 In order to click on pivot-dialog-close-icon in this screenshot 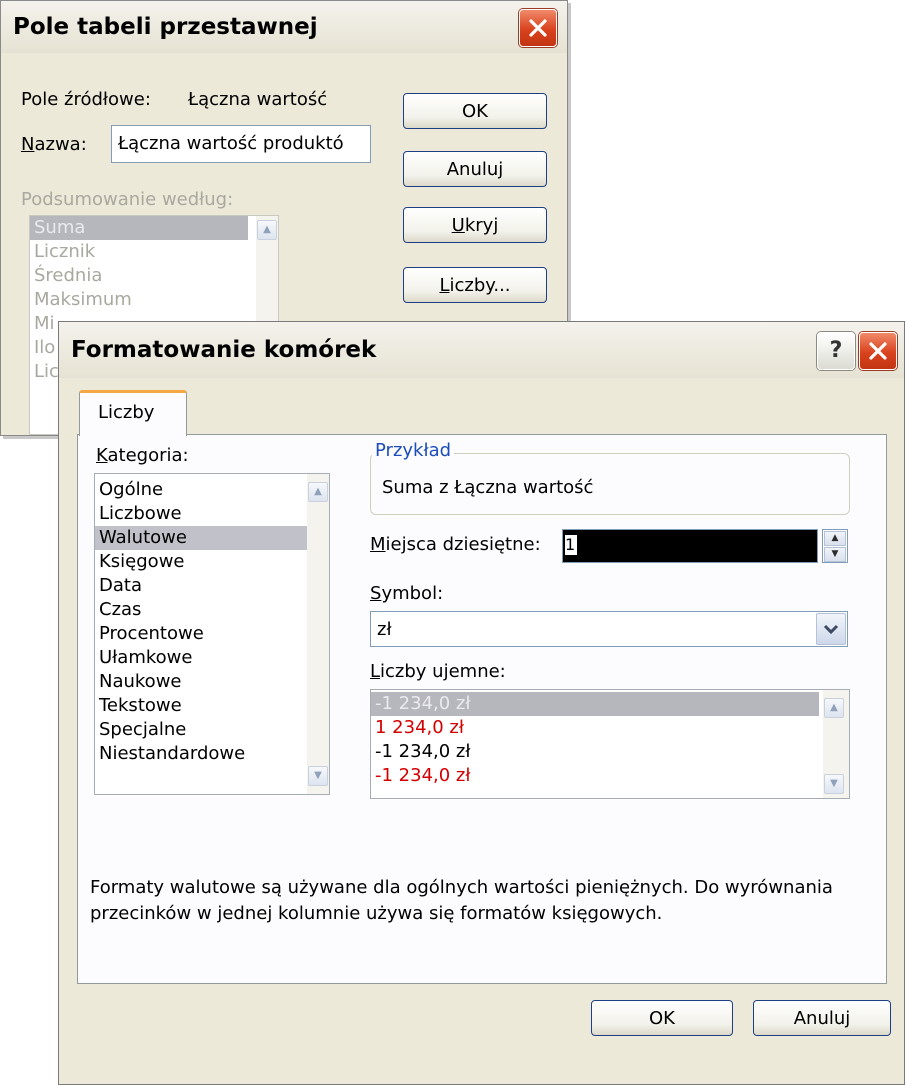, I will do `click(538, 28)`.